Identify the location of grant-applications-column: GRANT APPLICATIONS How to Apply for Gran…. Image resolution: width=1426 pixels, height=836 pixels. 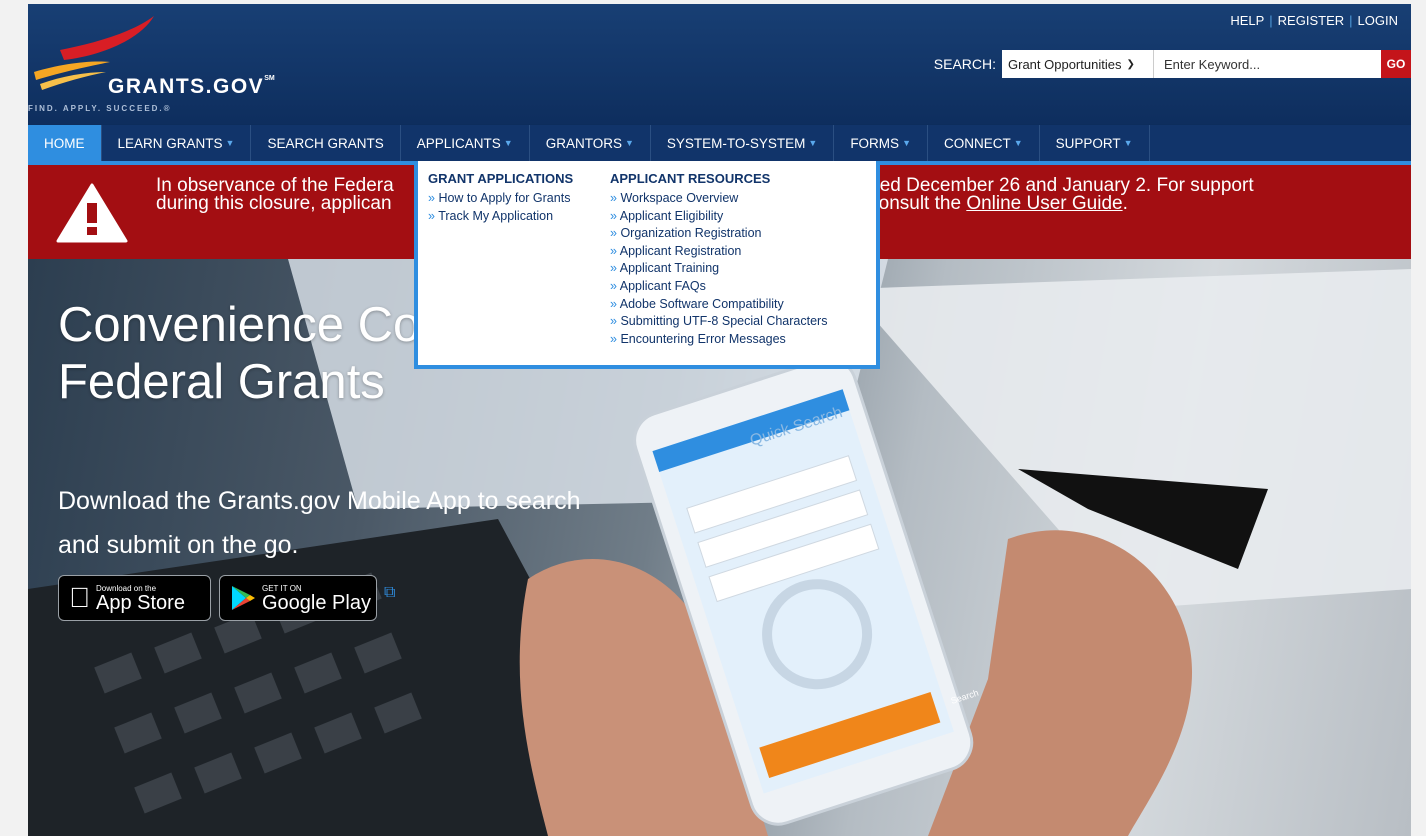
(500, 198).